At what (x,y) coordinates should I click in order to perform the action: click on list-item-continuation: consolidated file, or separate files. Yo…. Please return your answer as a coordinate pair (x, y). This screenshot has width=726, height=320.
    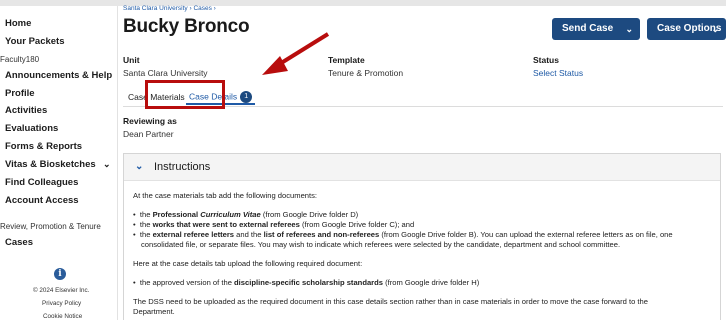
    Looking at the image, I should click on (381, 244).